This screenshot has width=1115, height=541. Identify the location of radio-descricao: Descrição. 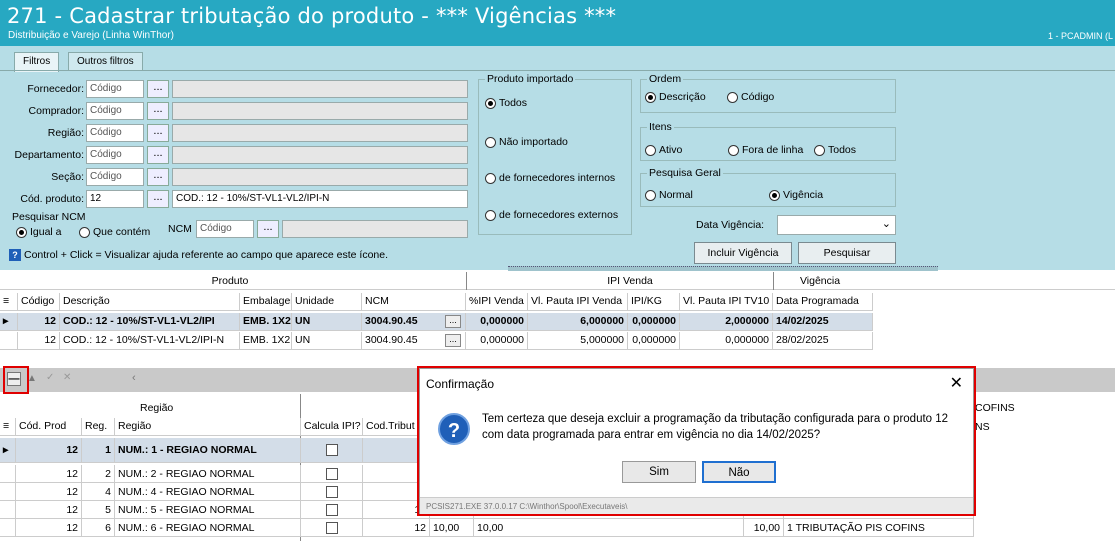
(675, 97).